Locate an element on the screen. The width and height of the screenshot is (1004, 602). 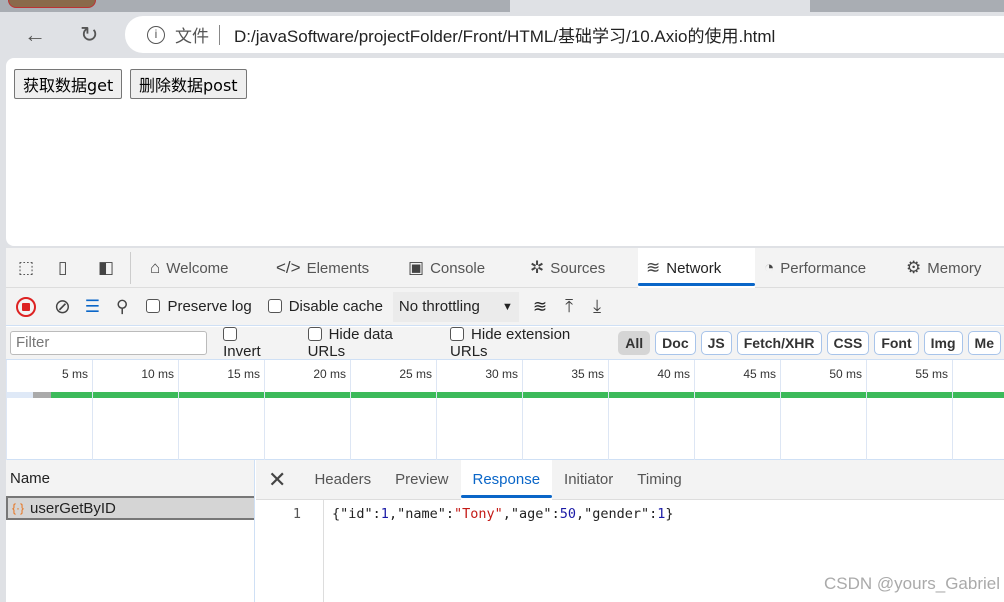
get-data-button: 获取数据get is located at coordinates (68, 84).